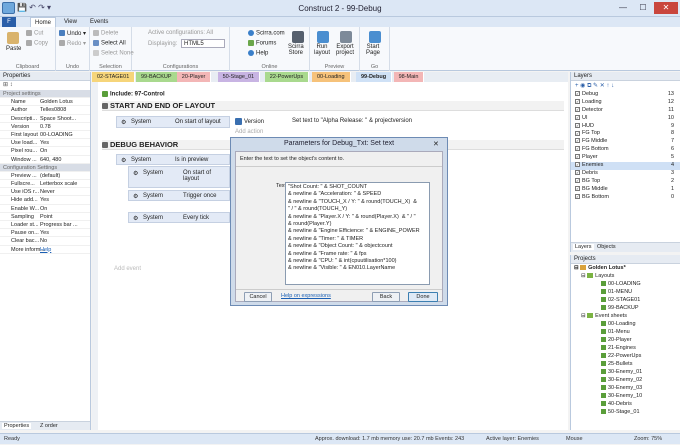 The height and width of the screenshot is (445, 680). I want to click on event-sheet-node: 40-Debris, so click(625, 404).